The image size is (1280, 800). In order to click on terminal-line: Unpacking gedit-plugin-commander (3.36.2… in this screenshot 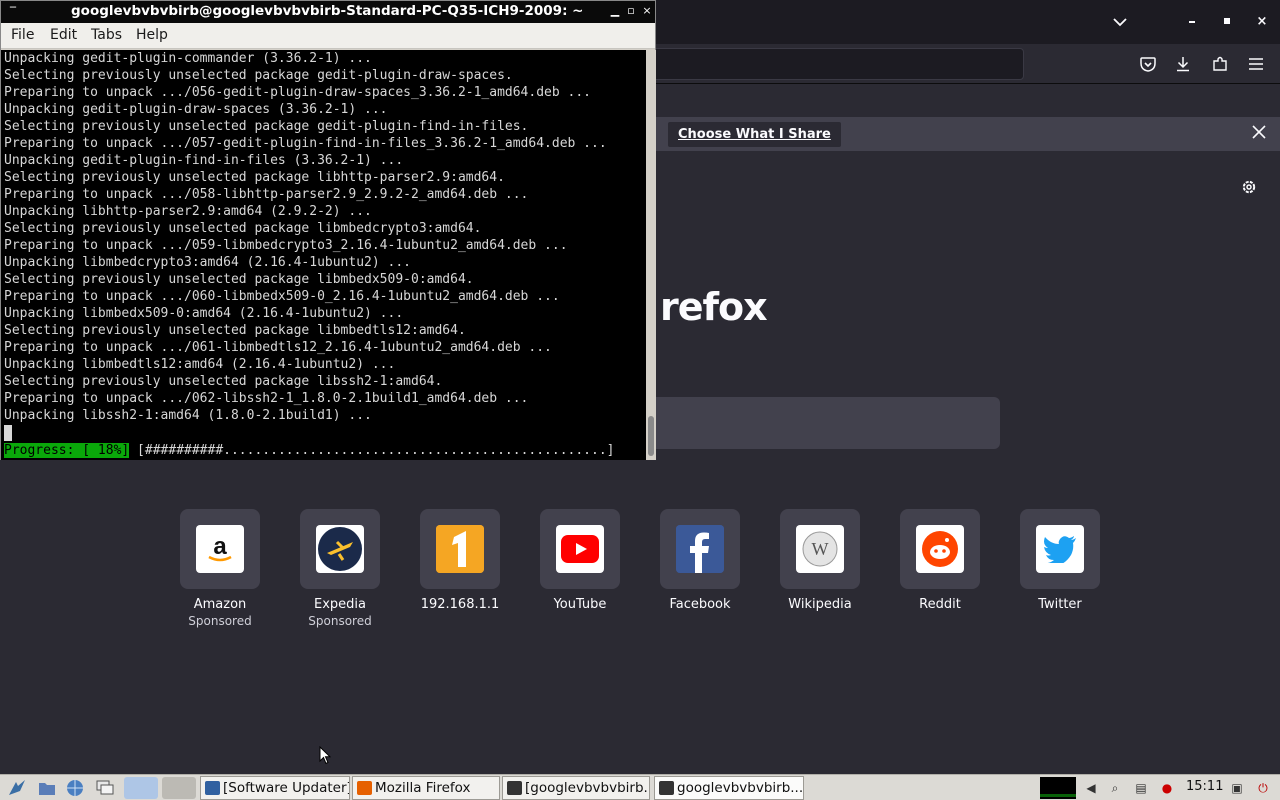, I will do `click(188, 58)`.